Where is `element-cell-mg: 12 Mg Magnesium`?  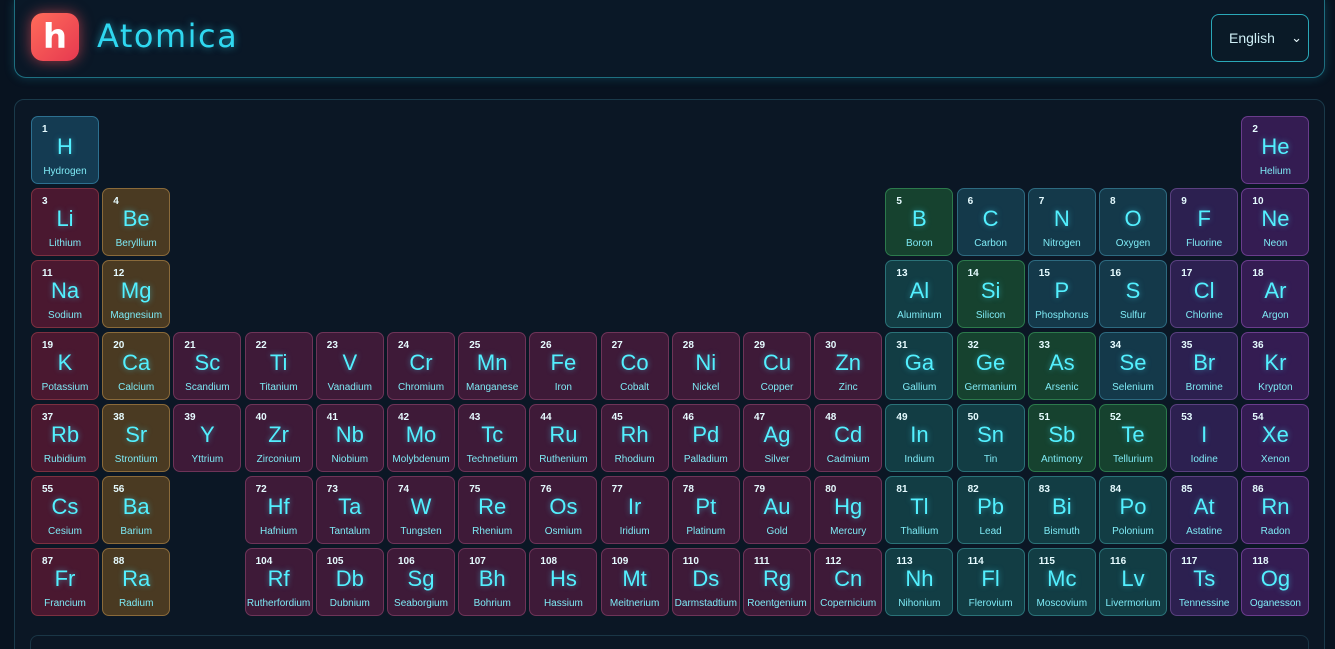
element-cell-mg: 12 Mg Magnesium is located at coordinates (136, 294).